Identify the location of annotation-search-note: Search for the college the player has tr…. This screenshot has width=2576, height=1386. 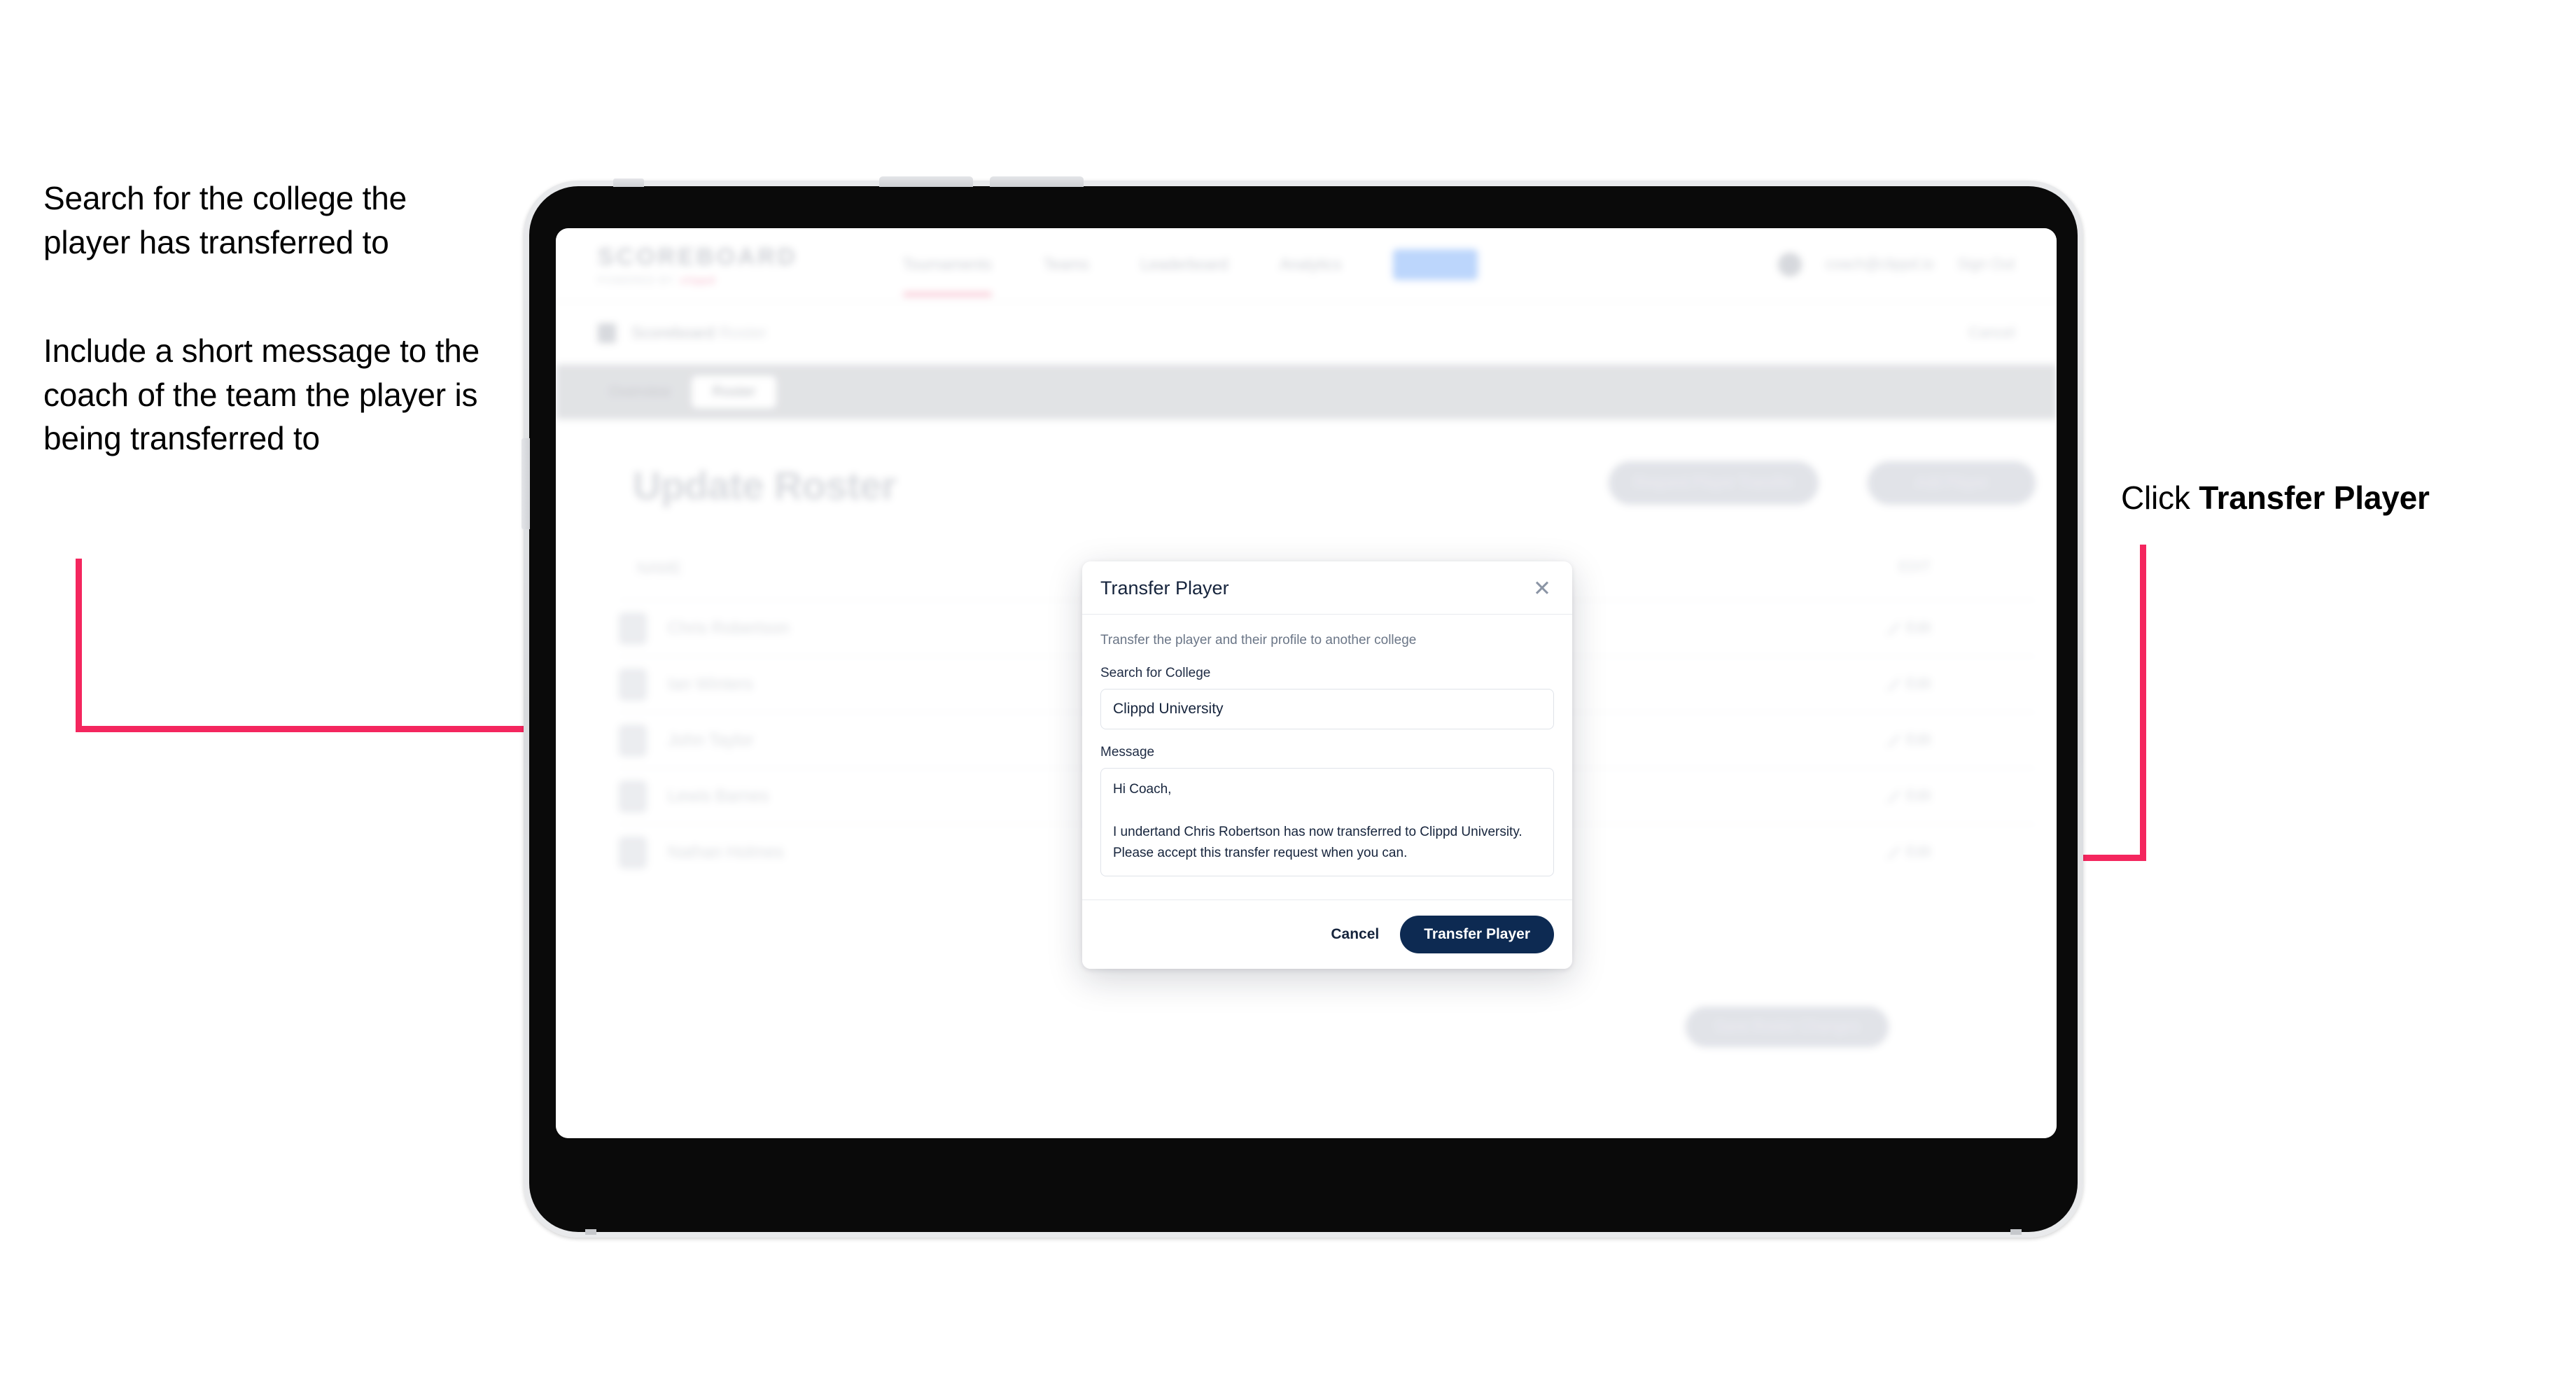
(225, 220).